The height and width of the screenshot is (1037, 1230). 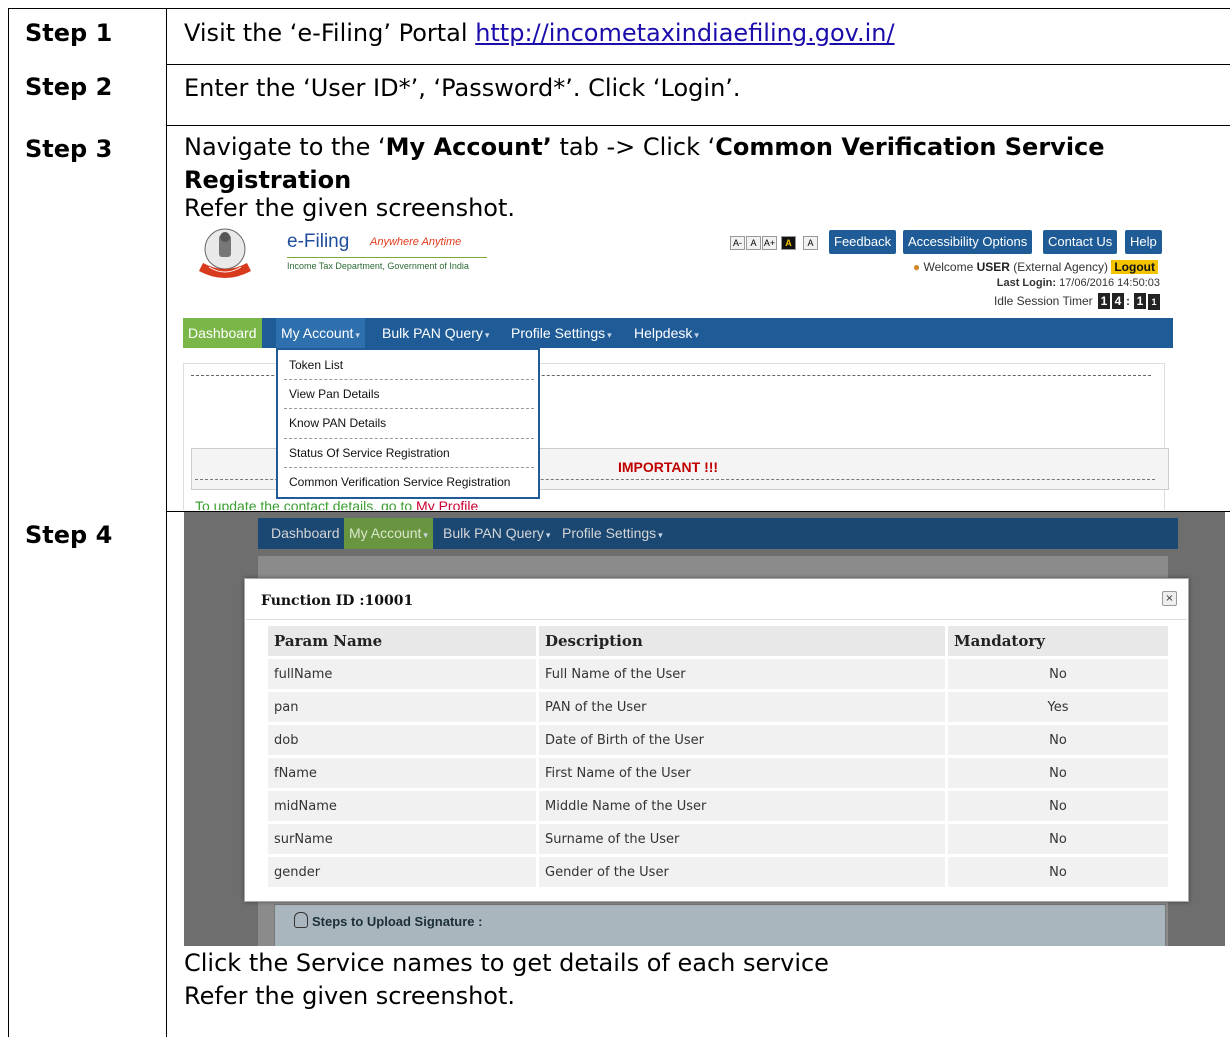 I want to click on lightbulb-icon, so click(x=301, y=920).